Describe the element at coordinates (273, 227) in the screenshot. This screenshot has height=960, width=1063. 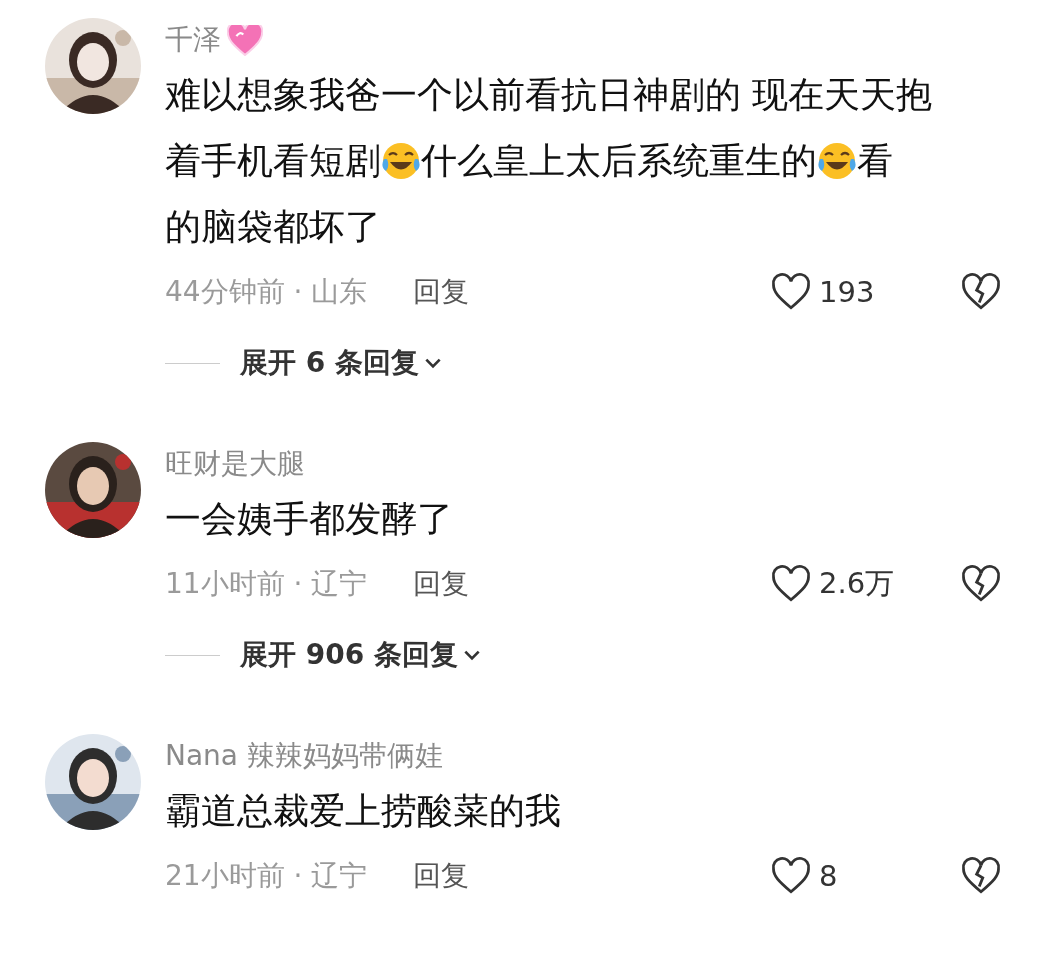
I see `comment-text: 的脑袋都坏了` at that location.